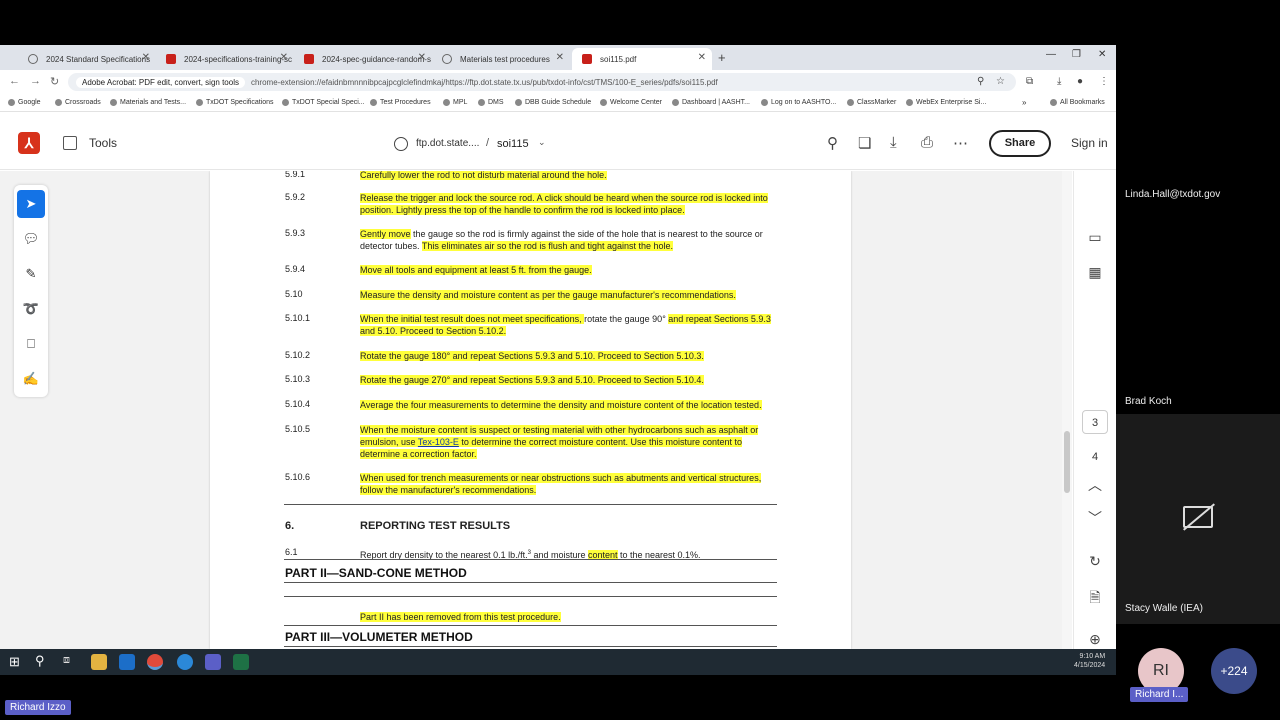 The width and height of the screenshot is (1280, 720). Describe the element at coordinates (31, 309) in the screenshot. I see `draw-icon: ➰` at that location.